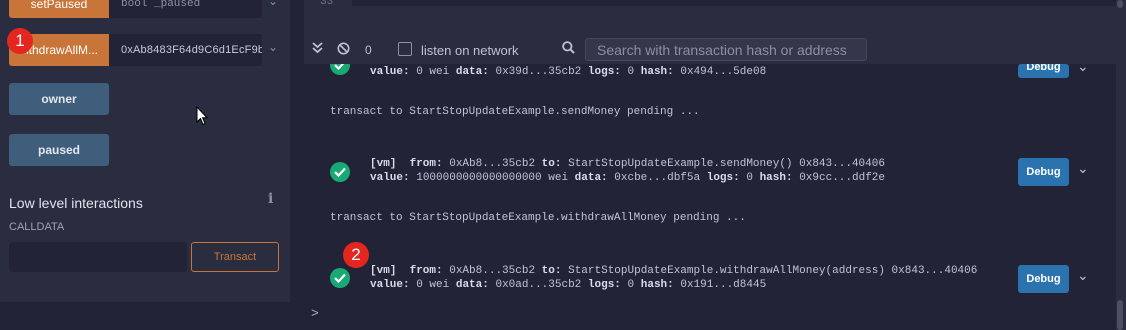 This screenshot has height=330, width=1126. Describe the element at coordinates (356, 255) in the screenshot. I see `annotation-badge-2: 2` at that location.